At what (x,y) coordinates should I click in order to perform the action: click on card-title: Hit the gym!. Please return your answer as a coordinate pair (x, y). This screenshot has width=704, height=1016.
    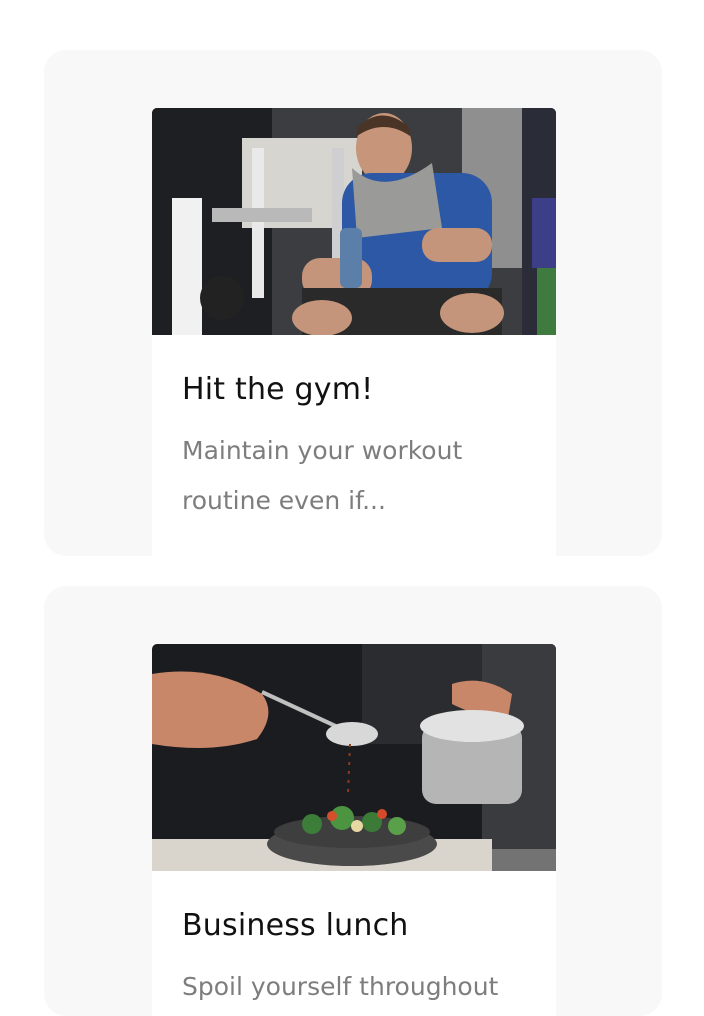
    Looking at the image, I should click on (278, 389).